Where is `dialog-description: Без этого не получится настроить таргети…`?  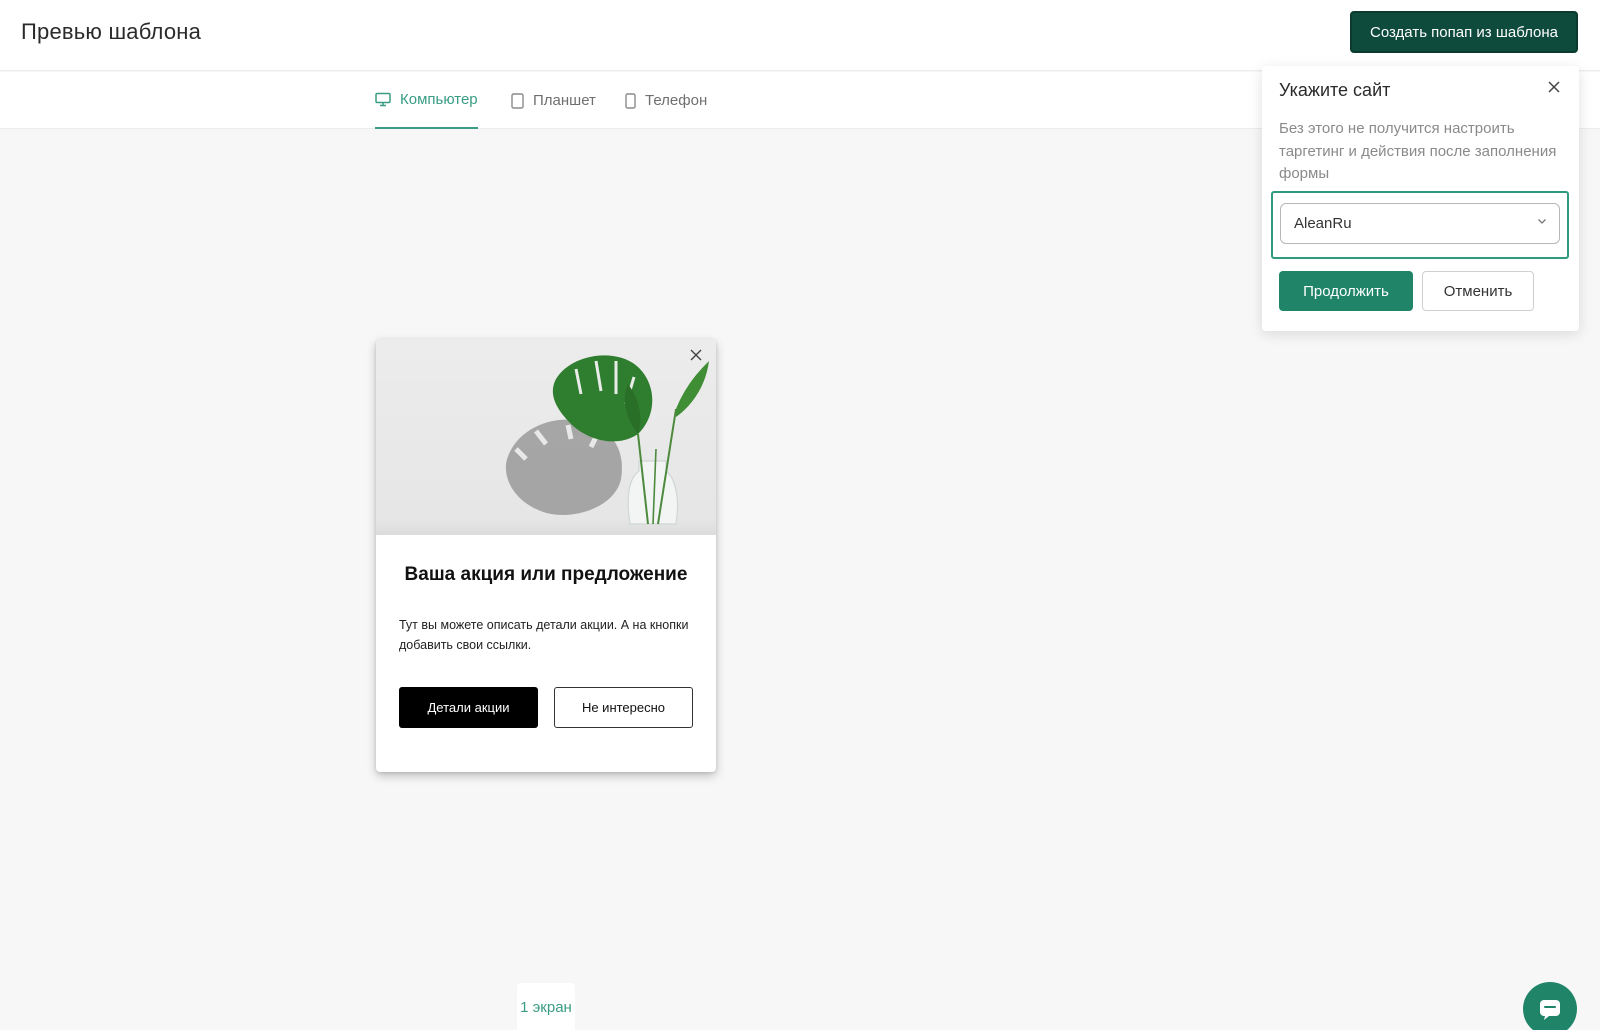 dialog-description: Без этого не получится настроить таргети… is located at coordinates (1418, 151).